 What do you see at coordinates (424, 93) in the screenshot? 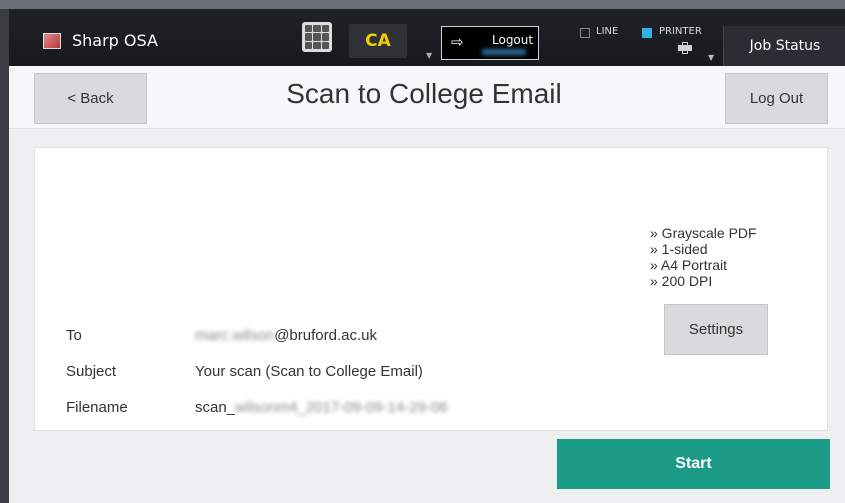
I see `page-title: Scan to College Email` at bounding box center [424, 93].